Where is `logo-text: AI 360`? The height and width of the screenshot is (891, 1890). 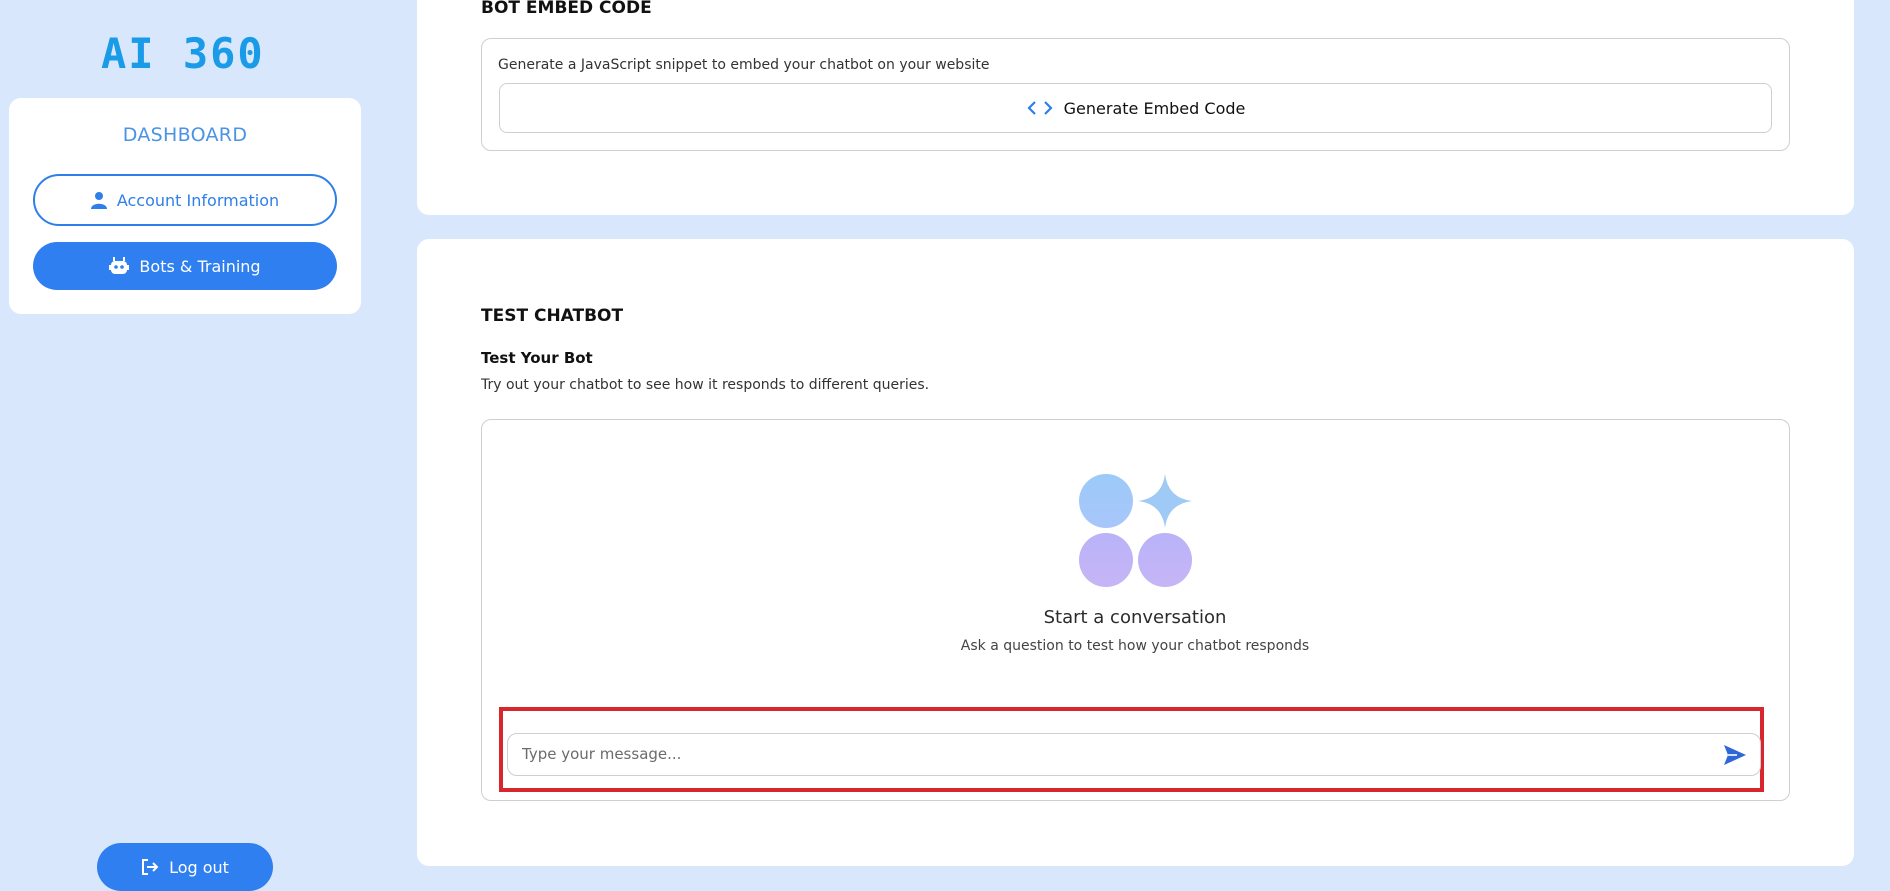 logo-text: AI 360 is located at coordinates (183, 53).